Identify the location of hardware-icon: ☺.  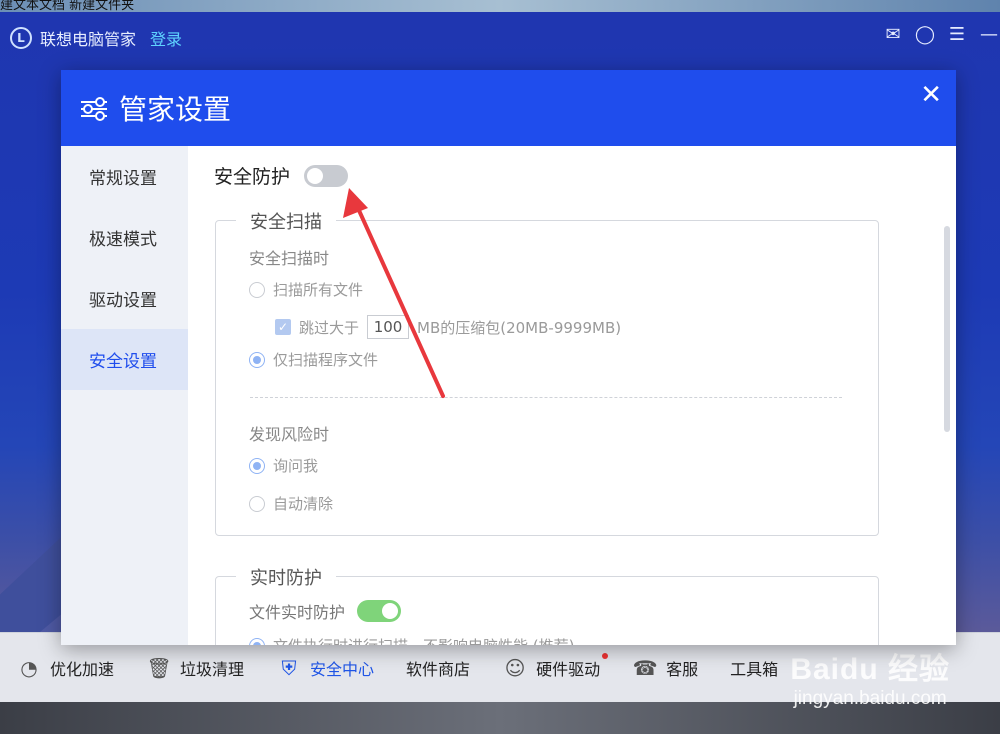
(515, 668).